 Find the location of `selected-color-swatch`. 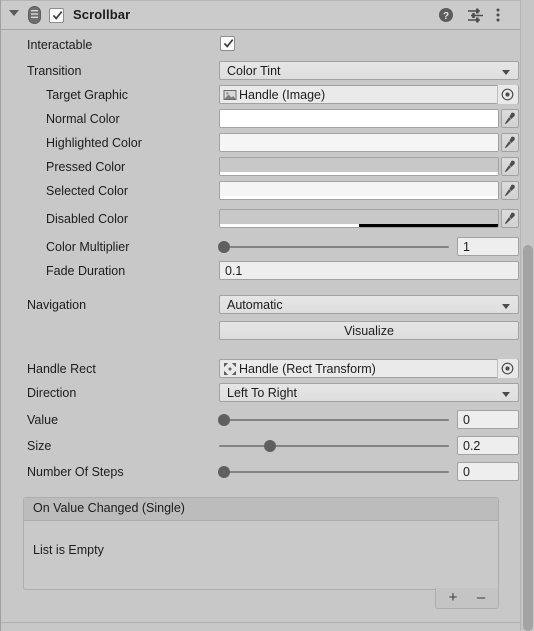

selected-color-swatch is located at coordinates (359, 190).